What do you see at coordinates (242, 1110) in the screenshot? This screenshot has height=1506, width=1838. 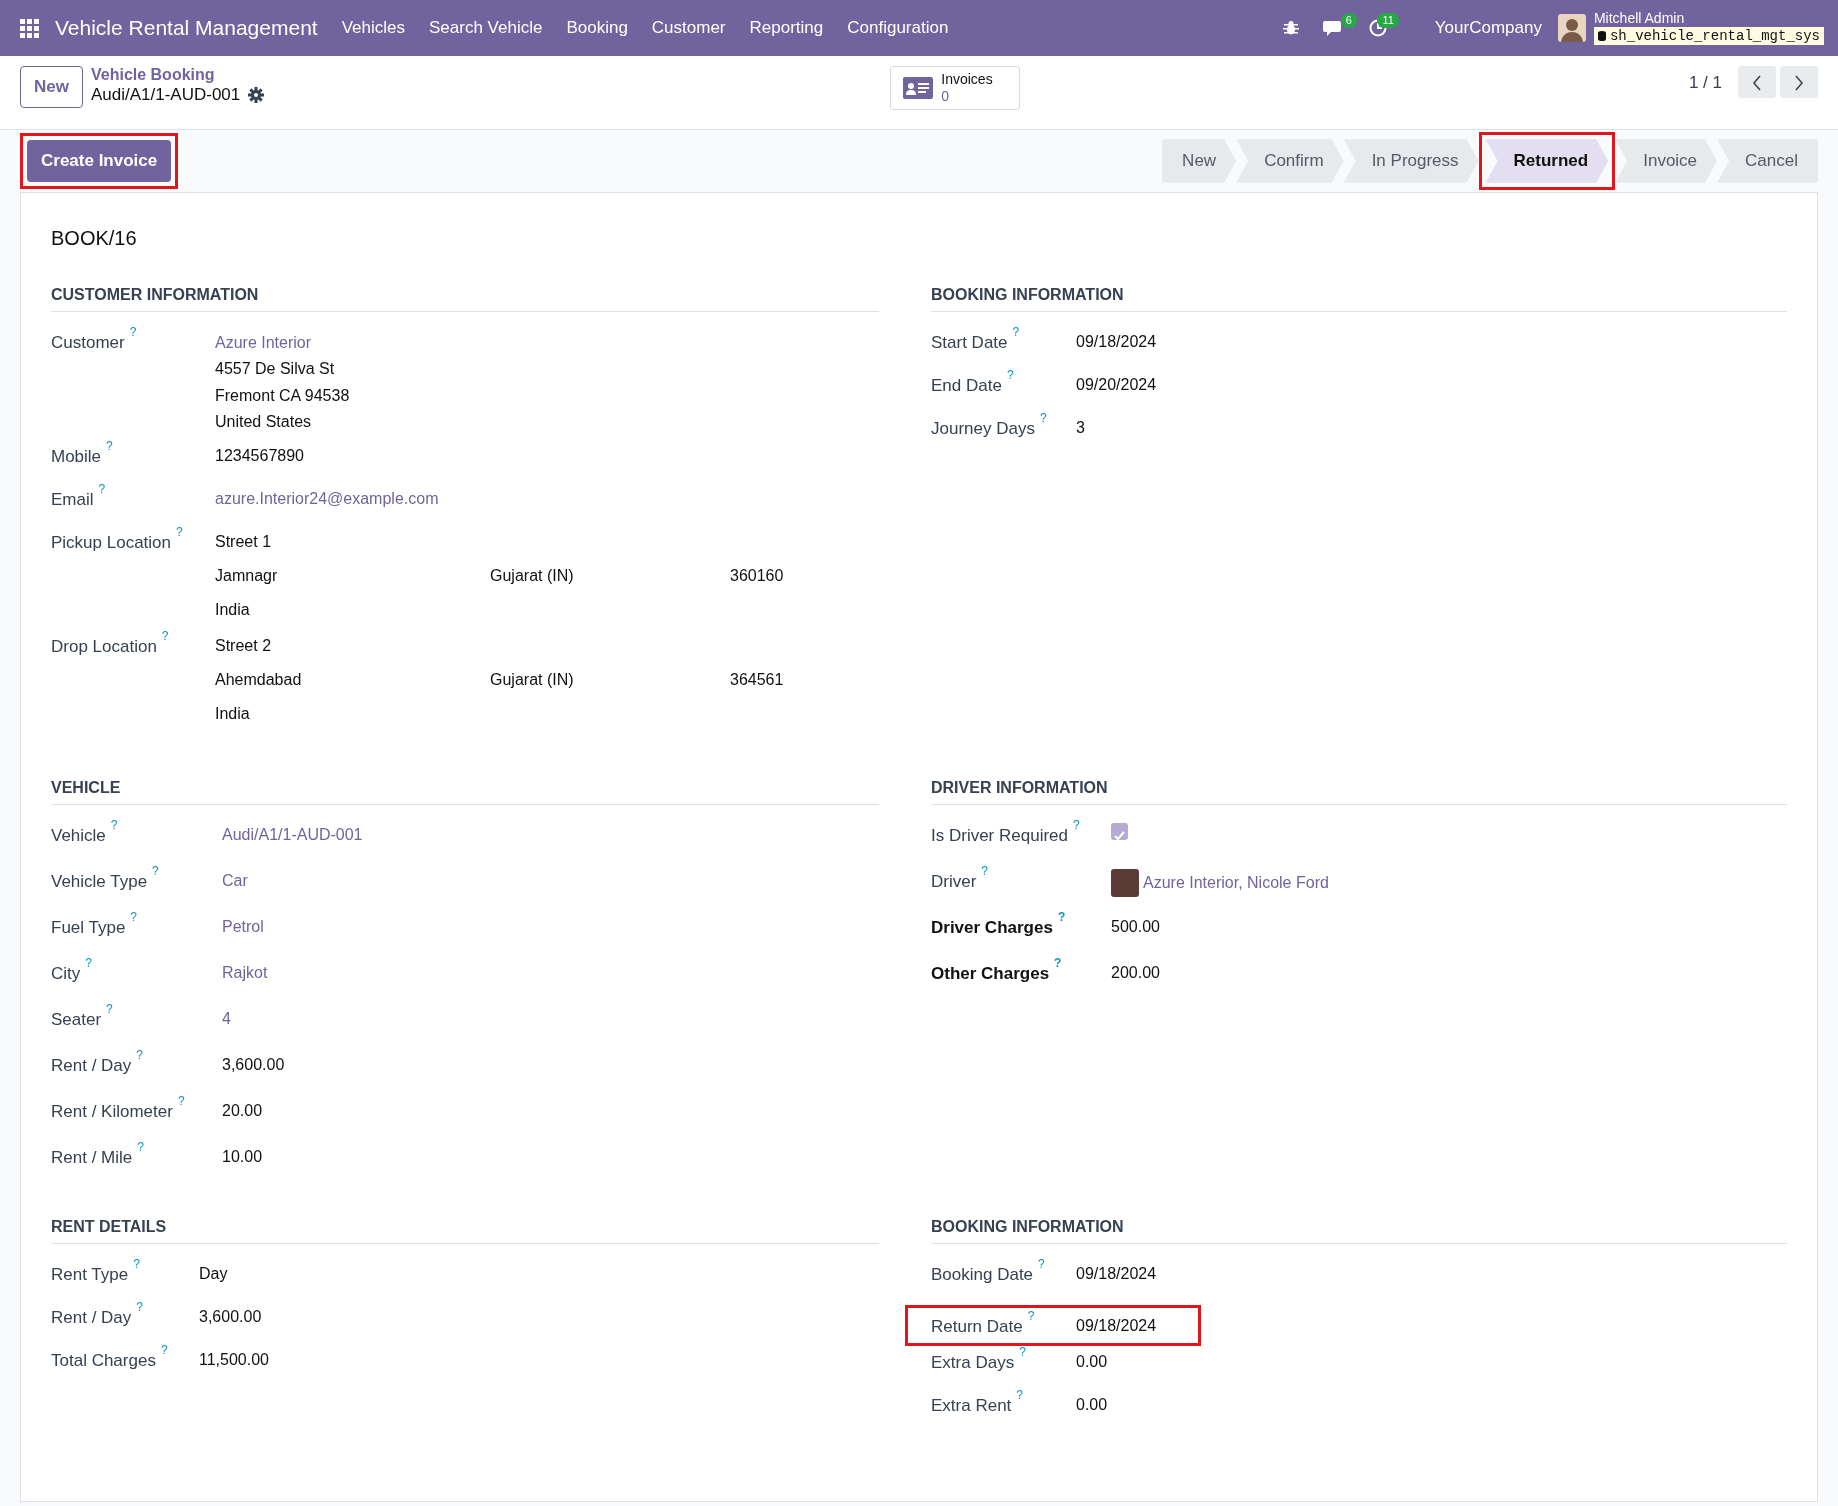 I see `field-value: 20.00` at bounding box center [242, 1110].